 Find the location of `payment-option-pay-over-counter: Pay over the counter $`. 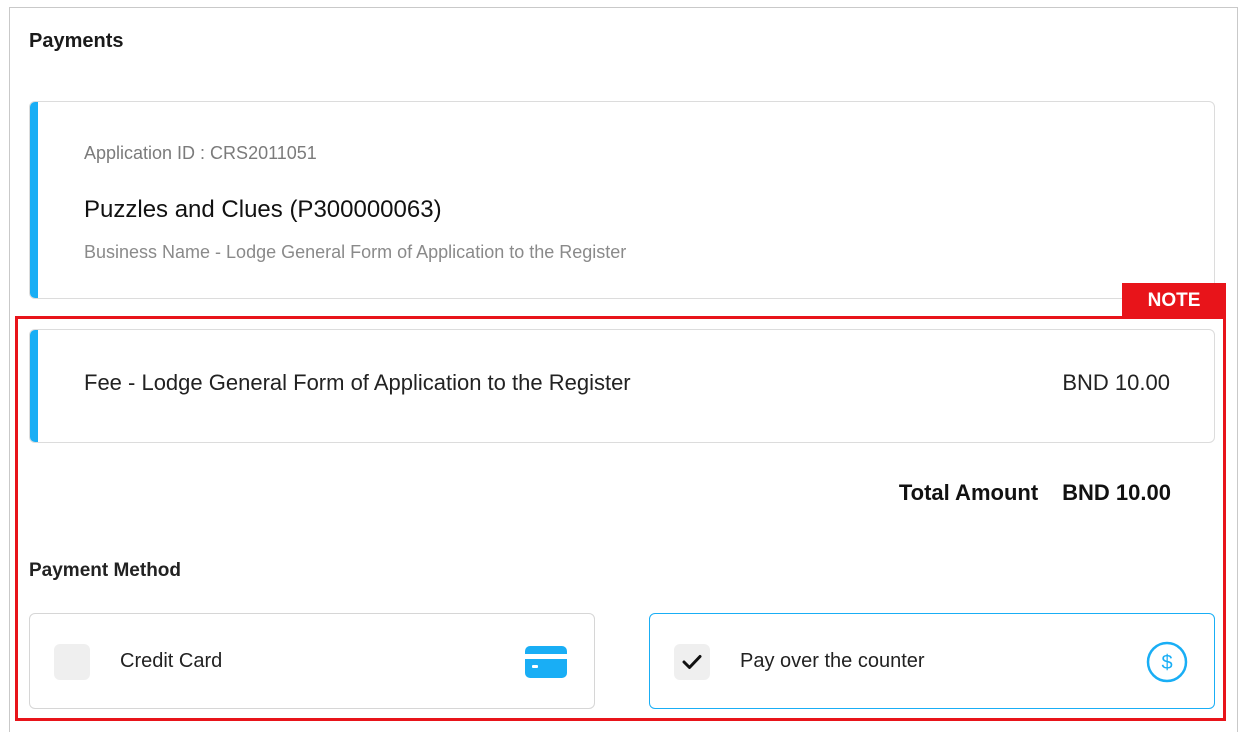

payment-option-pay-over-counter: Pay over the counter $ is located at coordinates (932, 661).